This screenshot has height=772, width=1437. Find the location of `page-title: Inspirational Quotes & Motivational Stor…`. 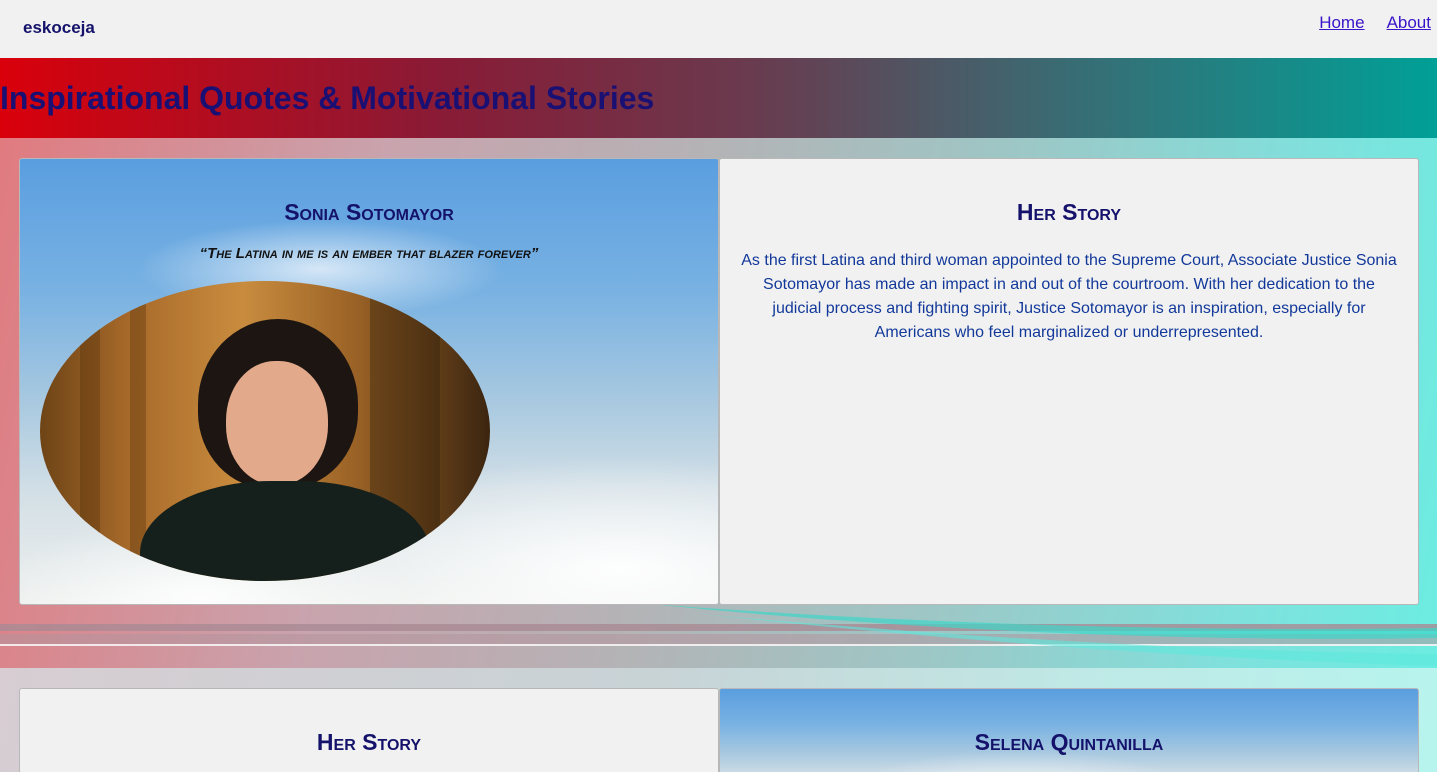

page-title: Inspirational Quotes & Motivational Stor… is located at coordinates (327, 98).